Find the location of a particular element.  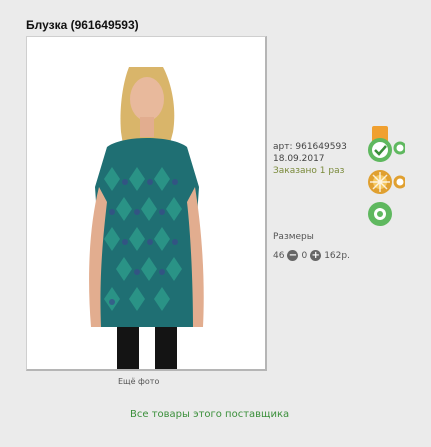

product-date: 18.09.2017 is located at coordinates (299, 159).